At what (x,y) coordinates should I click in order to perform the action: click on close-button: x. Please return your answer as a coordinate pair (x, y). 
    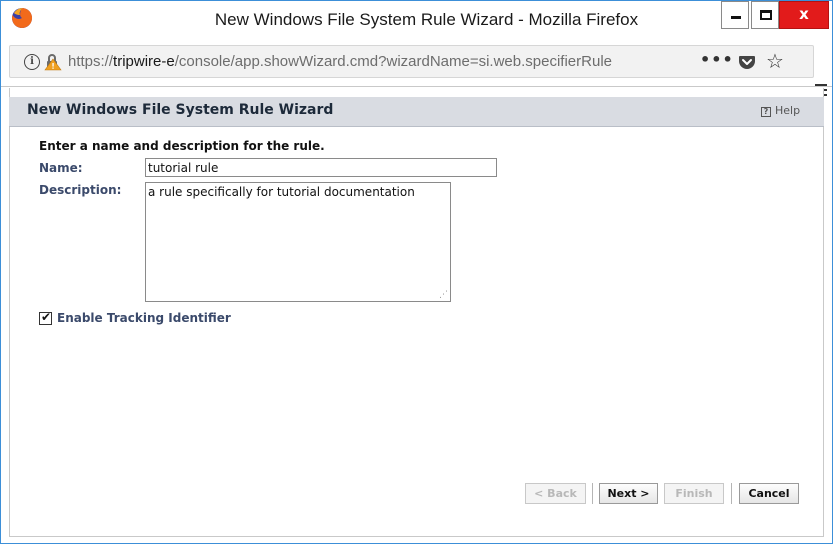
    Looking at the image, I should click on (804, 15).